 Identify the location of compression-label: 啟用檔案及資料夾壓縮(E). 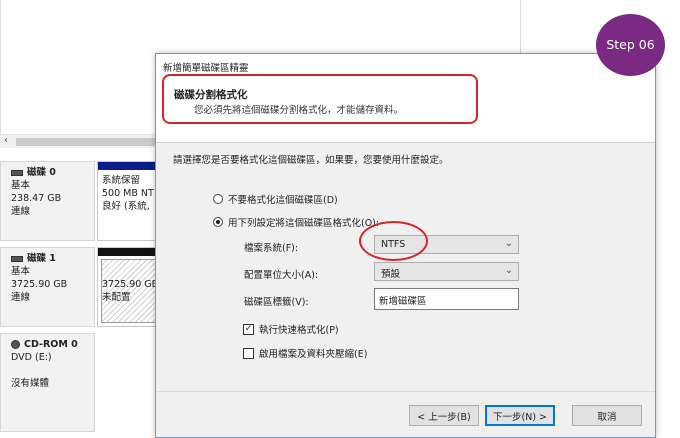
(313, 354).